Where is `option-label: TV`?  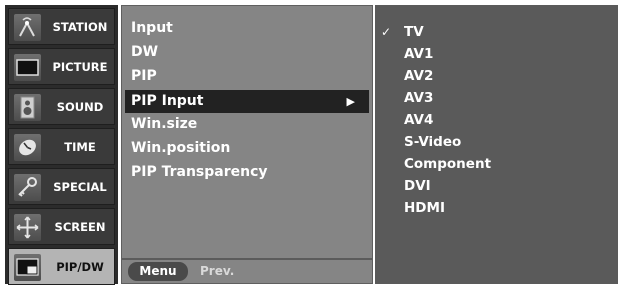 option-label: TV is located at coordinates (414, 32).